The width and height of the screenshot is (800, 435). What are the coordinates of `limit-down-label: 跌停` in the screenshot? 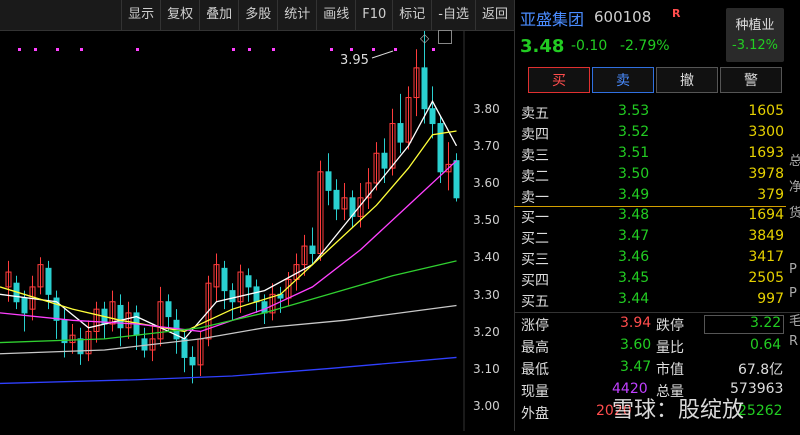 It's located at (670, 326).